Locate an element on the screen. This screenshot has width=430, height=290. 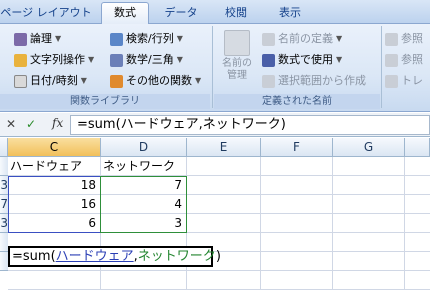
formula-bar: ✕ ✓ fx =sum(ハードウェア,ネットワーク) is located at coordinates (215, 125).